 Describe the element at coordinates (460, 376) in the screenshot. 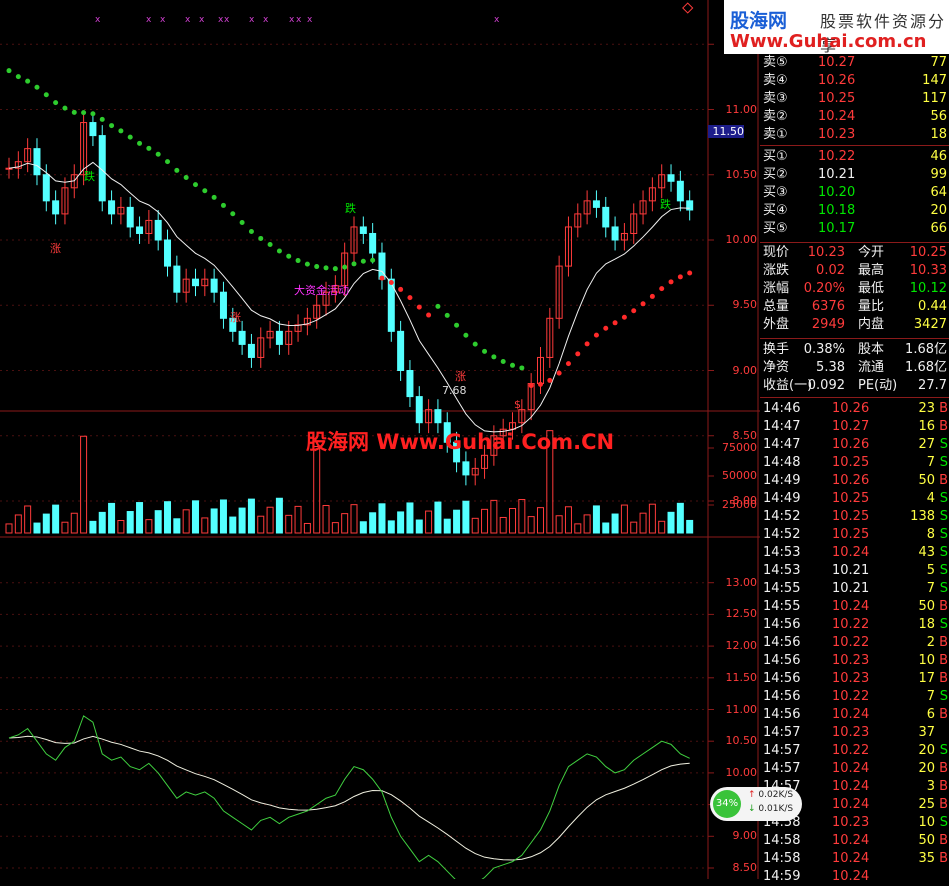

I see `rise-mark: 涨` at that location.